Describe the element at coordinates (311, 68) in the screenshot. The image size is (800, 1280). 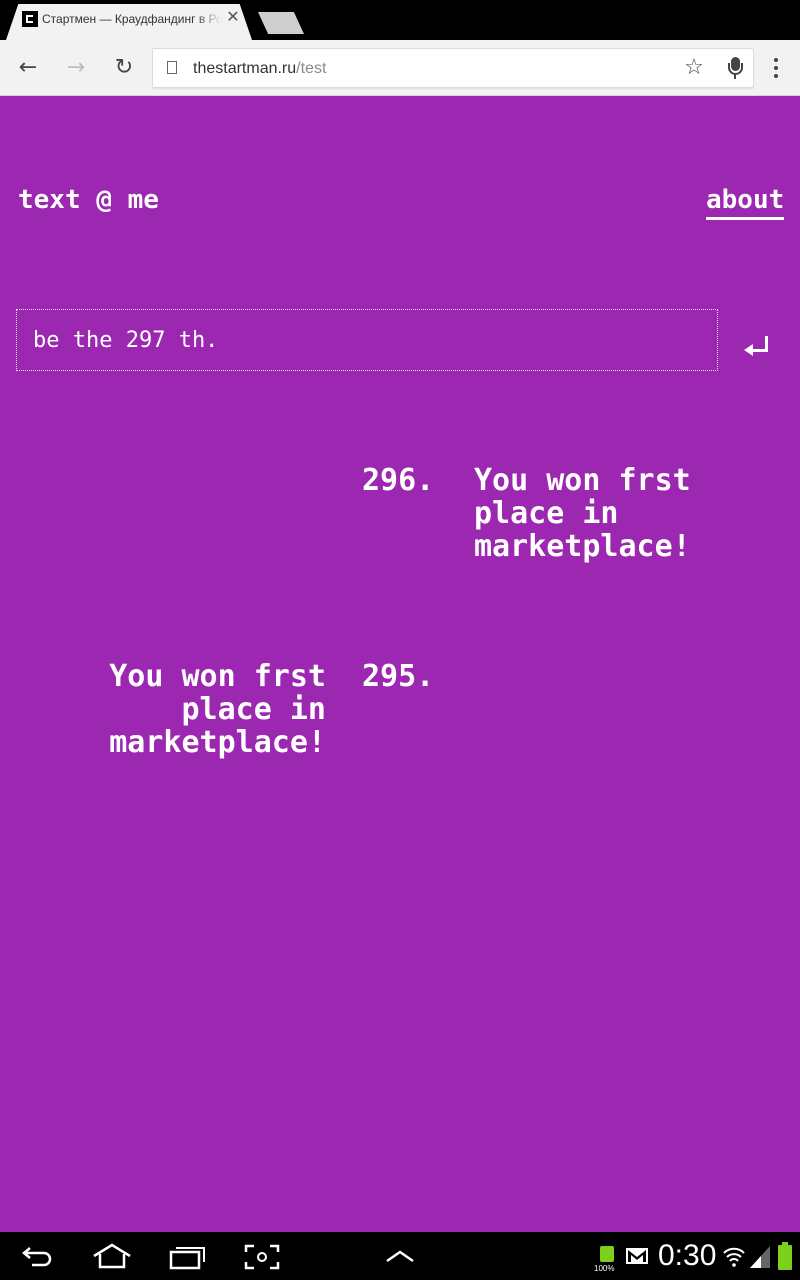
I see `url-path: /test` at that location.